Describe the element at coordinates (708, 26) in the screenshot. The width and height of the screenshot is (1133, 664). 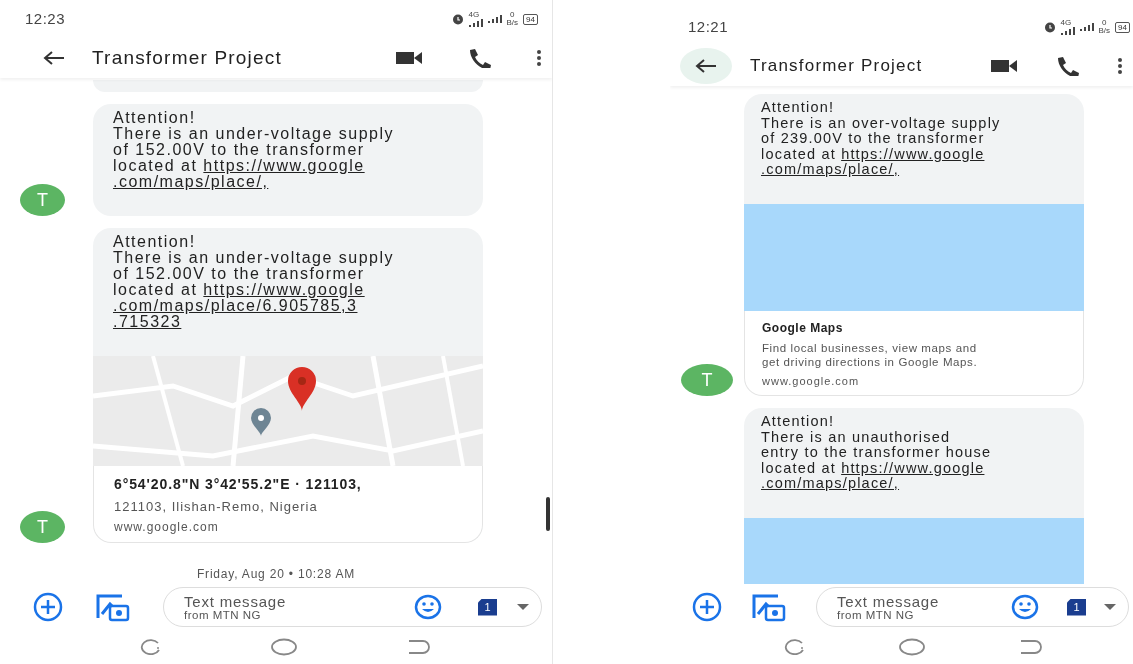
I see `status-time: 12:21` at that location.